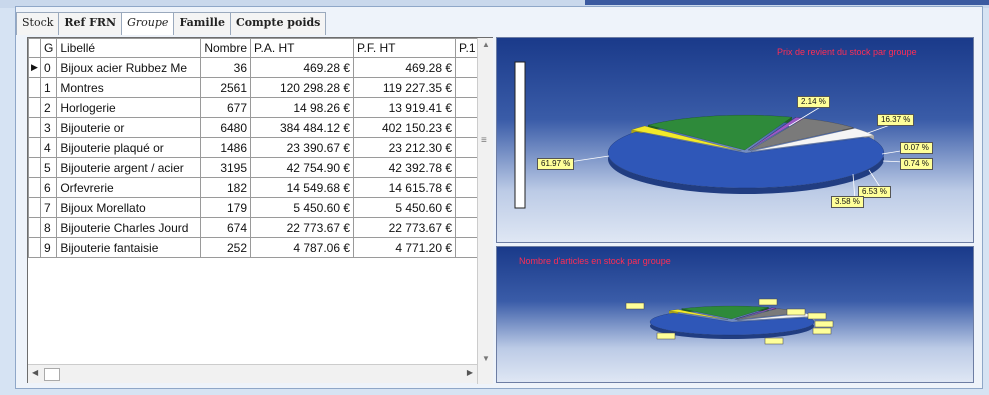 The image size is (989, 395). What do you see at coordinates (746, 154) in the screenshot?
I see `pie-slices` at bounding box center [746, 154].